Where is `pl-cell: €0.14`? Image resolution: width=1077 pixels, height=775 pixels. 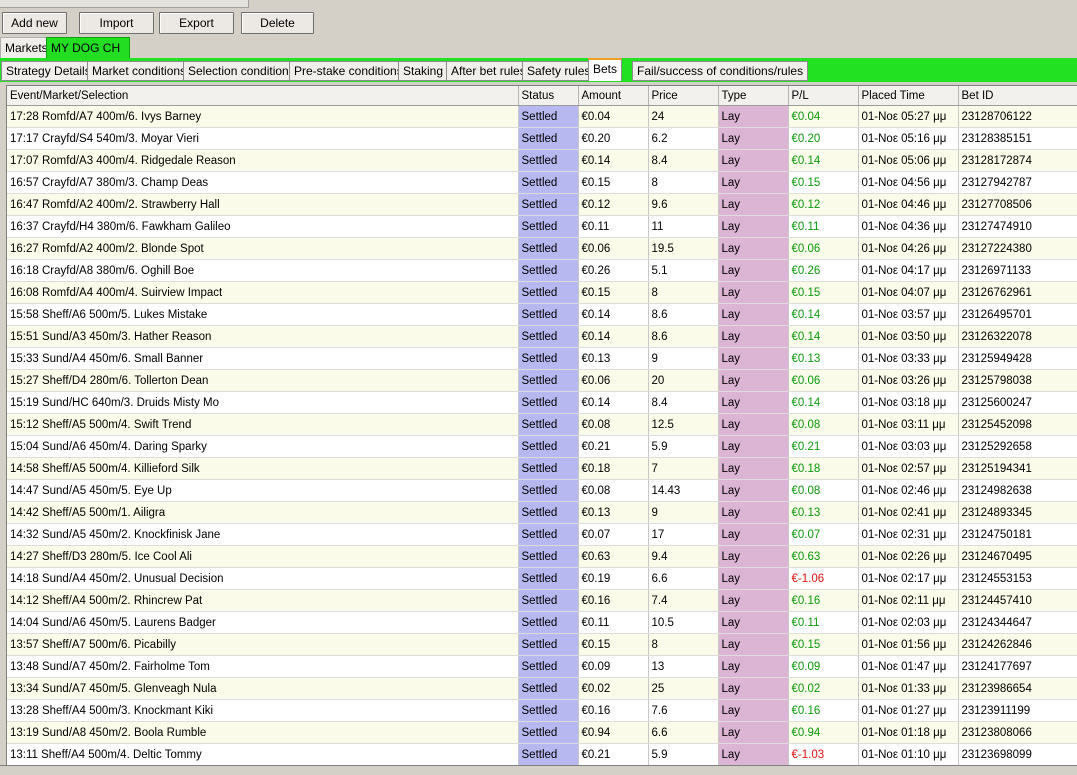 pl-cell: €0.14 is located at coordinates (823, 336).